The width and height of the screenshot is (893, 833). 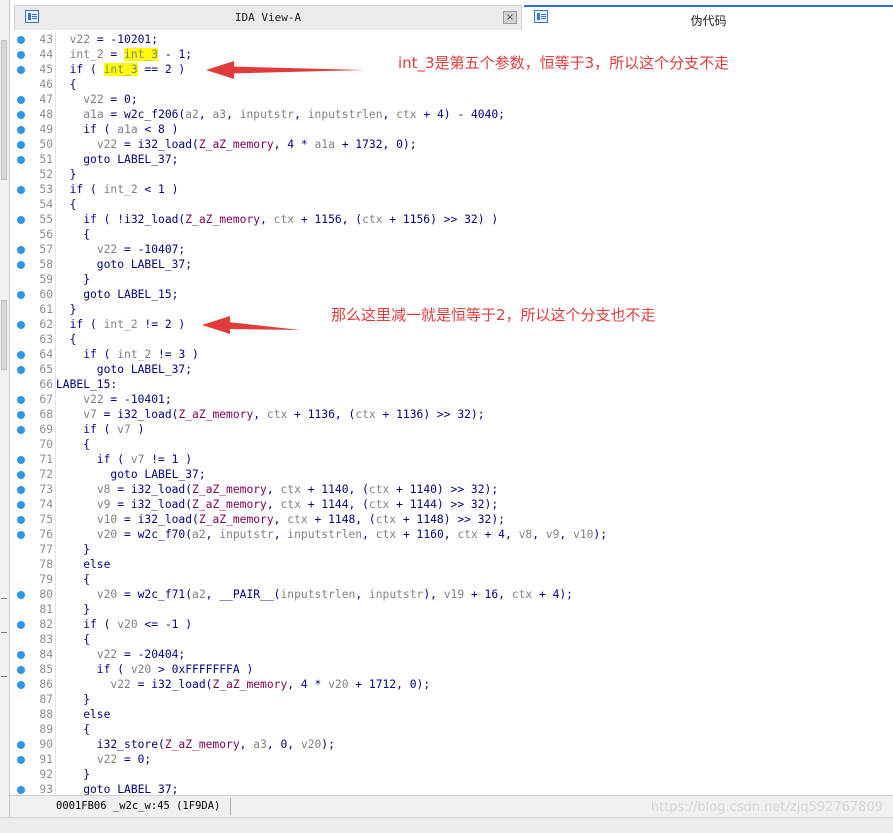 What do you see at coordinates (451, 369) in the screenshot?
I see `code-line: 65 goto LABEL_37;` at bounding box center [451, 369].